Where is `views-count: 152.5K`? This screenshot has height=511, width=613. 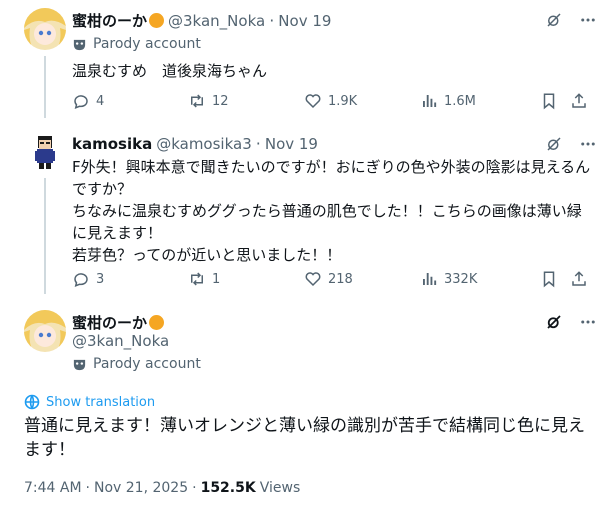
views-count: 152.5K is located at coordinates (228, 488).